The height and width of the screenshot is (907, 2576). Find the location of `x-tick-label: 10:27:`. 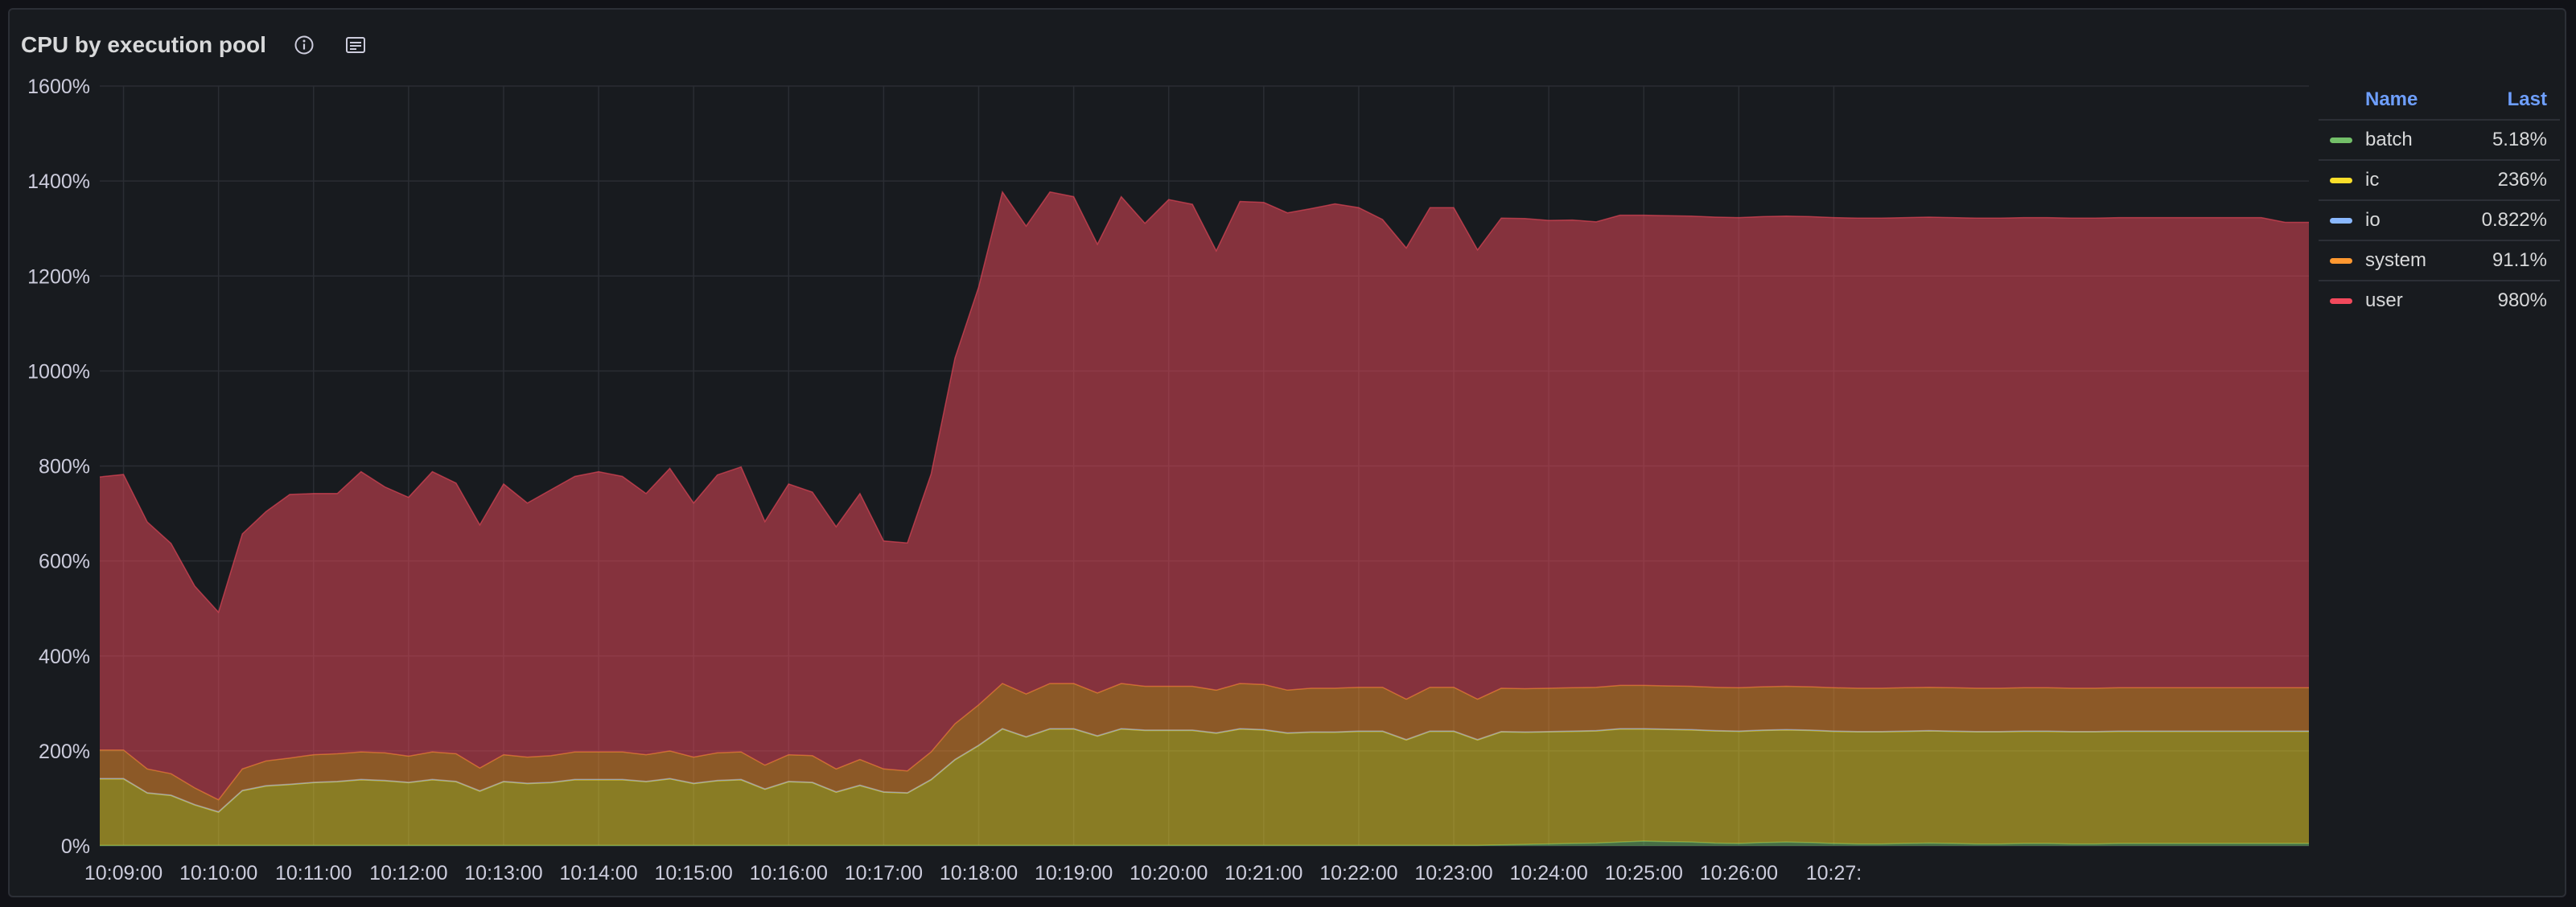

x-tick-label: 10:27: is located at coordinates (1834, 873).